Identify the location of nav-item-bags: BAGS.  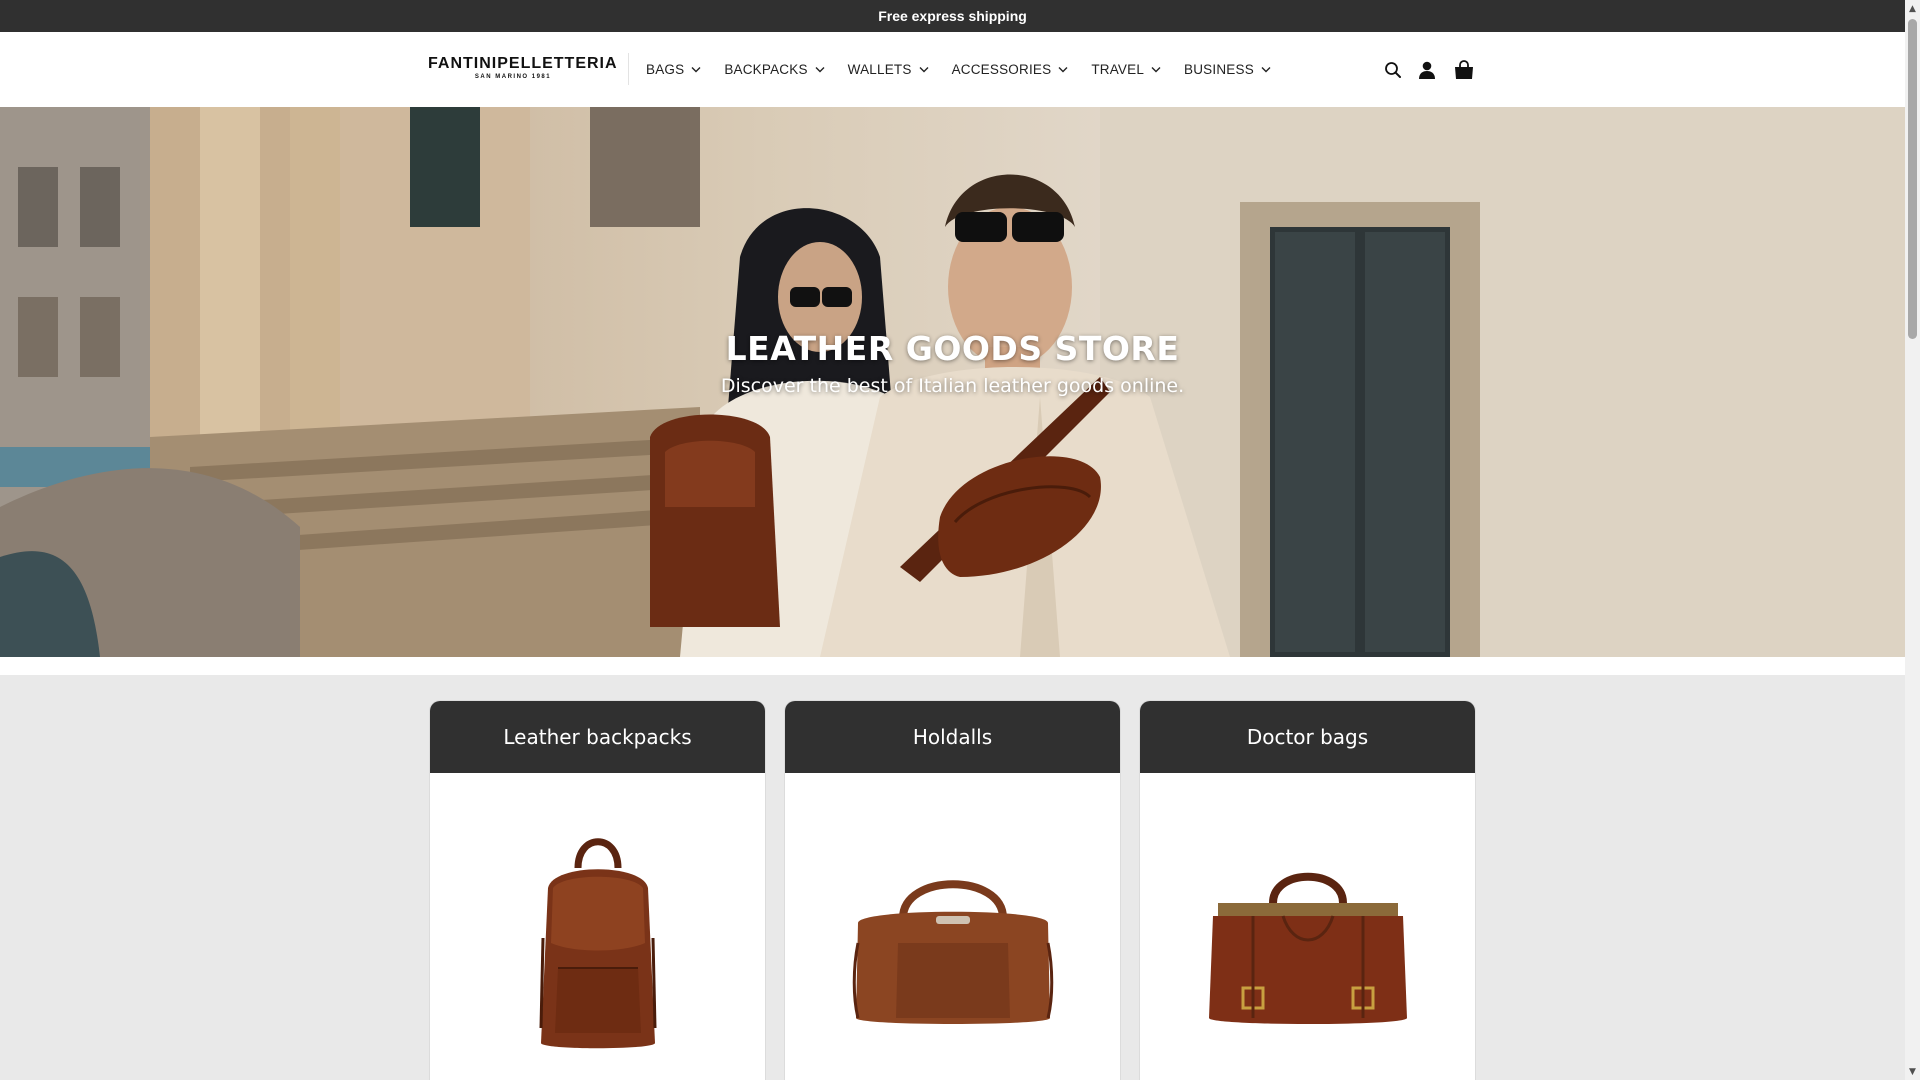
(673, 69).